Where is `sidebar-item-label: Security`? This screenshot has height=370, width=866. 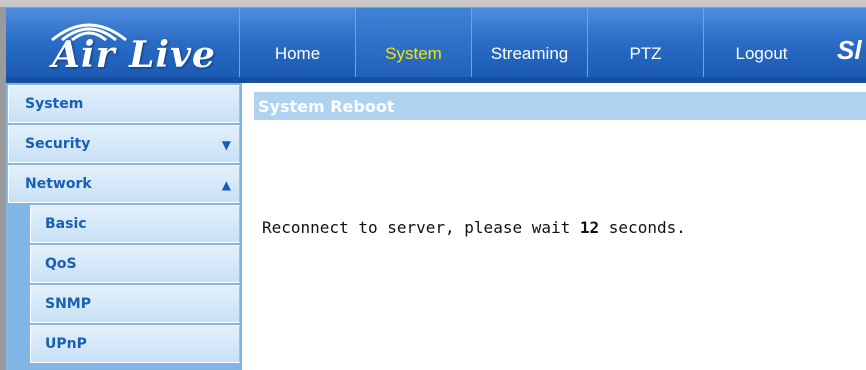
sidebar-item-label: Security is located at coordinates (58, 144).